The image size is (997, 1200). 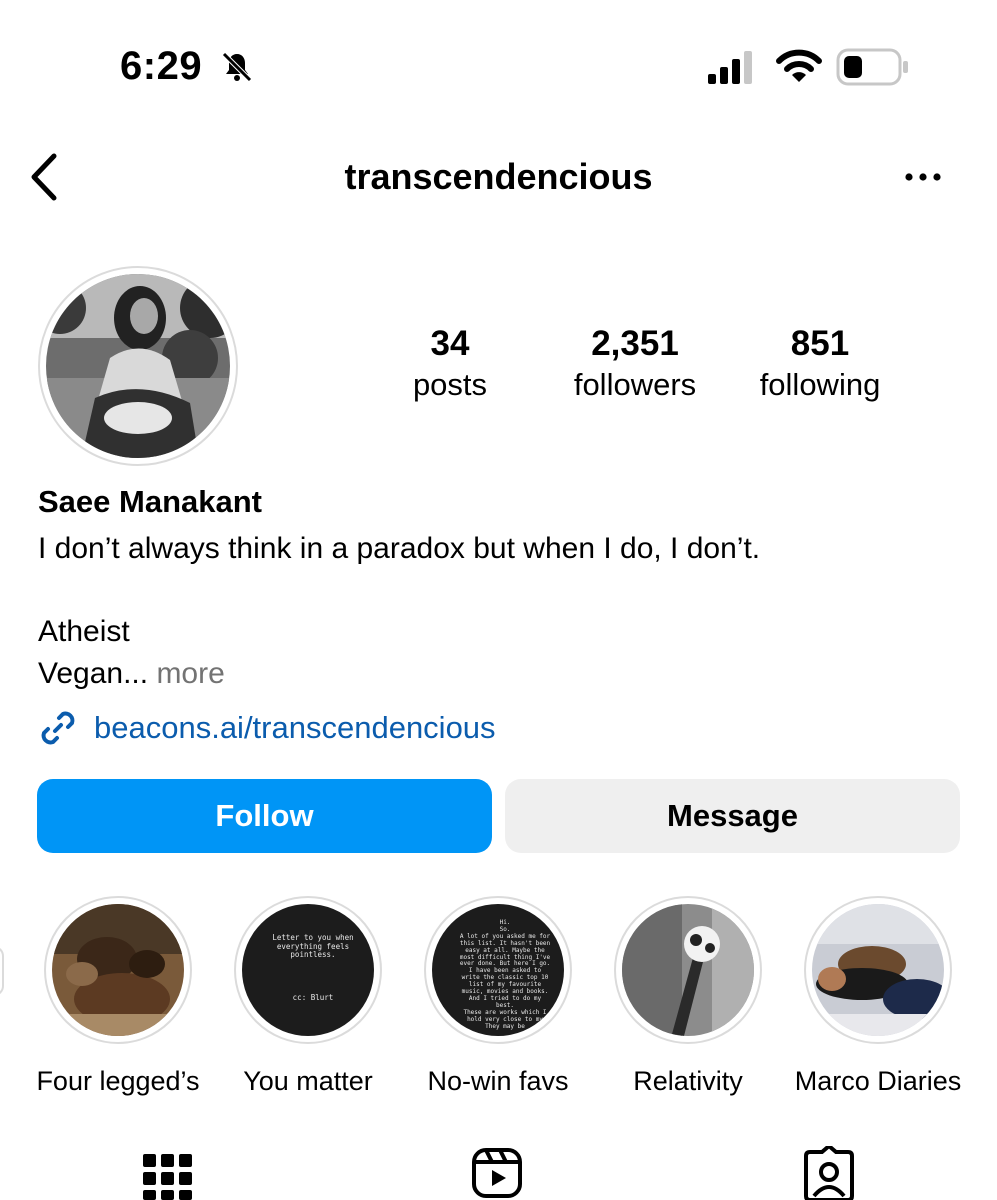 I want to click on highlight-thumb-relativity, so click(x=688, y=970).